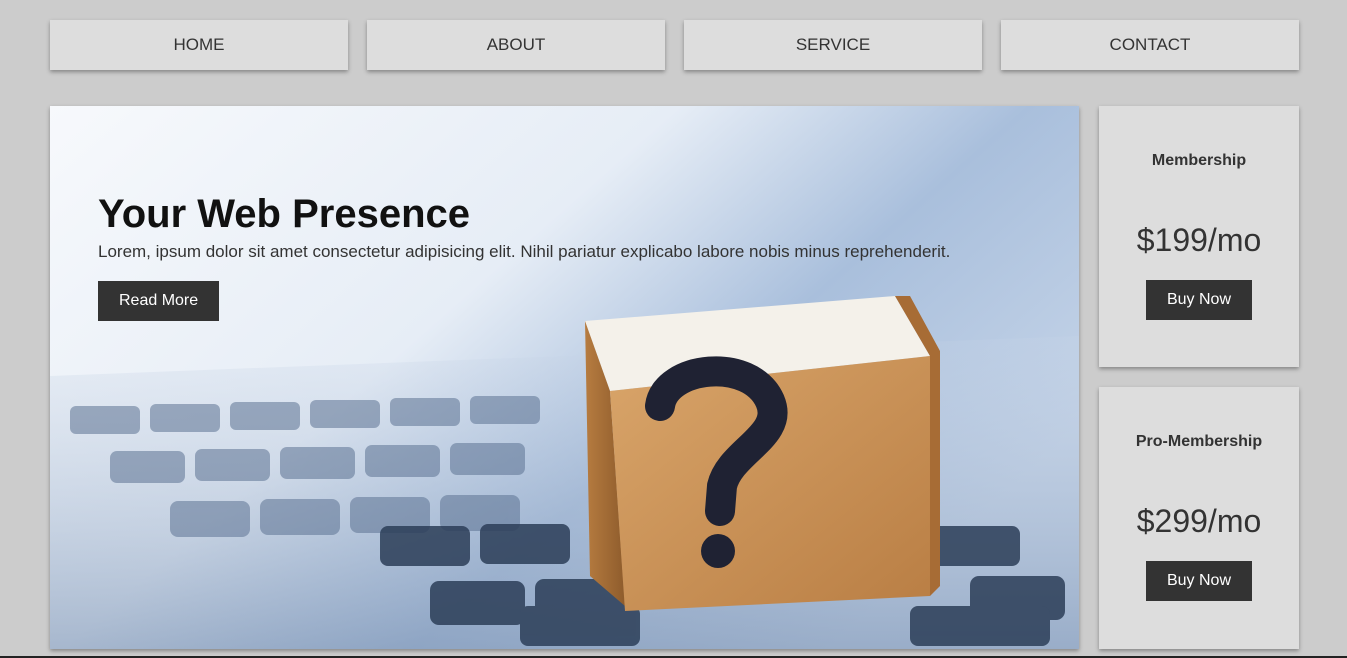 The height and width of the screenshot is (658, 1347). I want to click on nav-service: SERVICE, so click(833, 45).